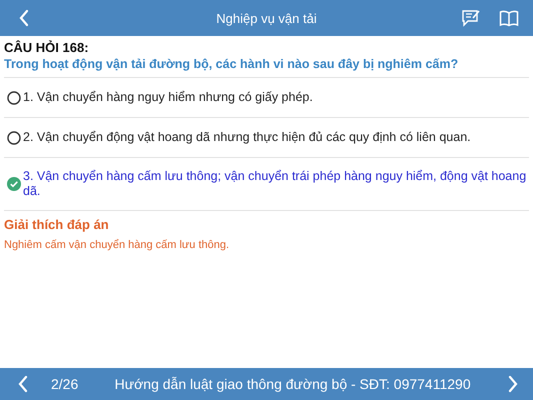  Describe the element at coordinates (47, 48) in the screenshot. I see `question-number: CÂU HỎI 168:` at that location.